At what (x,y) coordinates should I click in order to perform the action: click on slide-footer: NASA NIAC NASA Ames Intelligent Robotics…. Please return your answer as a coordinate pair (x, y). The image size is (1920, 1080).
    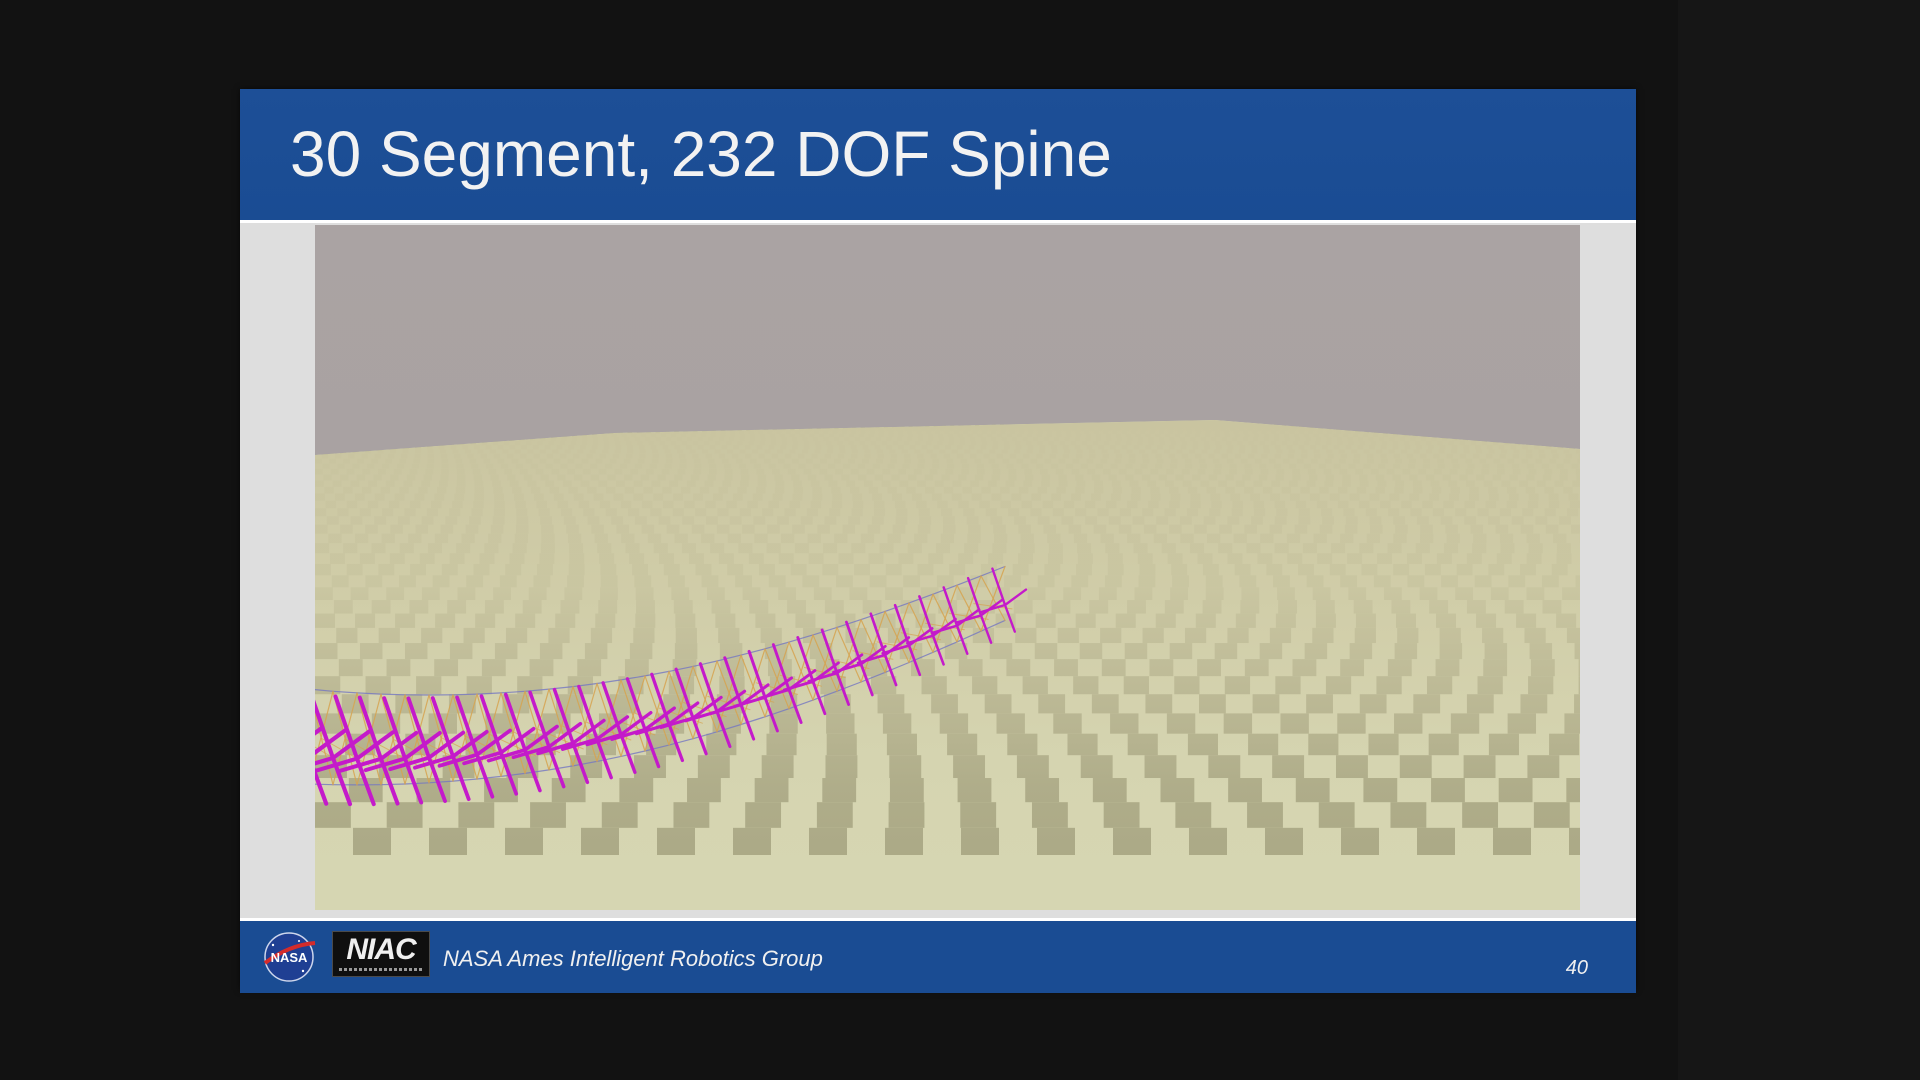
    Looking at the image, I should click on (938, 955).